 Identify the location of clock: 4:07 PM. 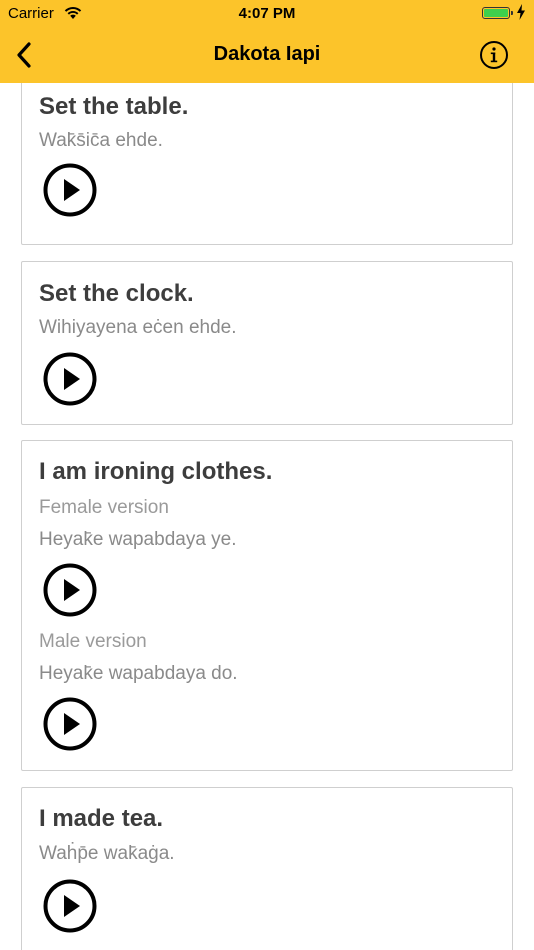
(267, 13).